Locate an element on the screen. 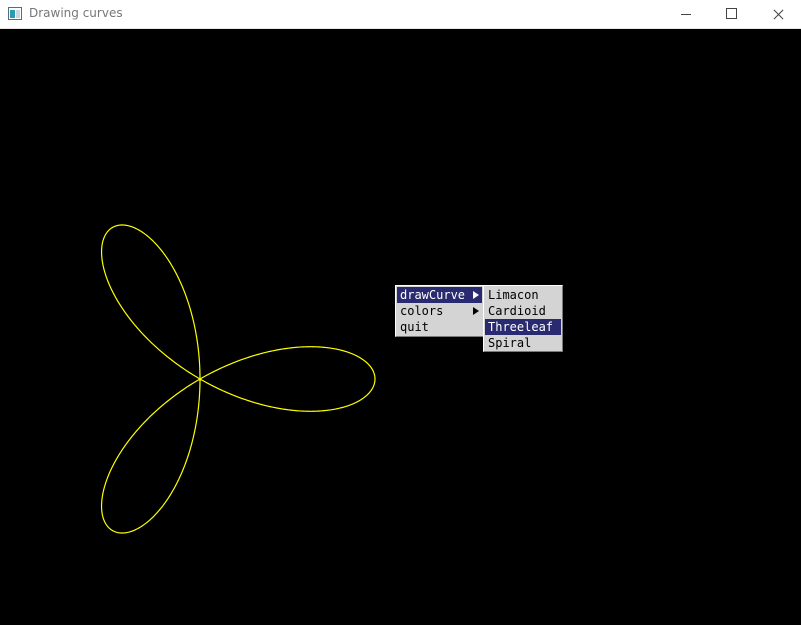  menu-item-label: quit is located at coordinates (414, 327).